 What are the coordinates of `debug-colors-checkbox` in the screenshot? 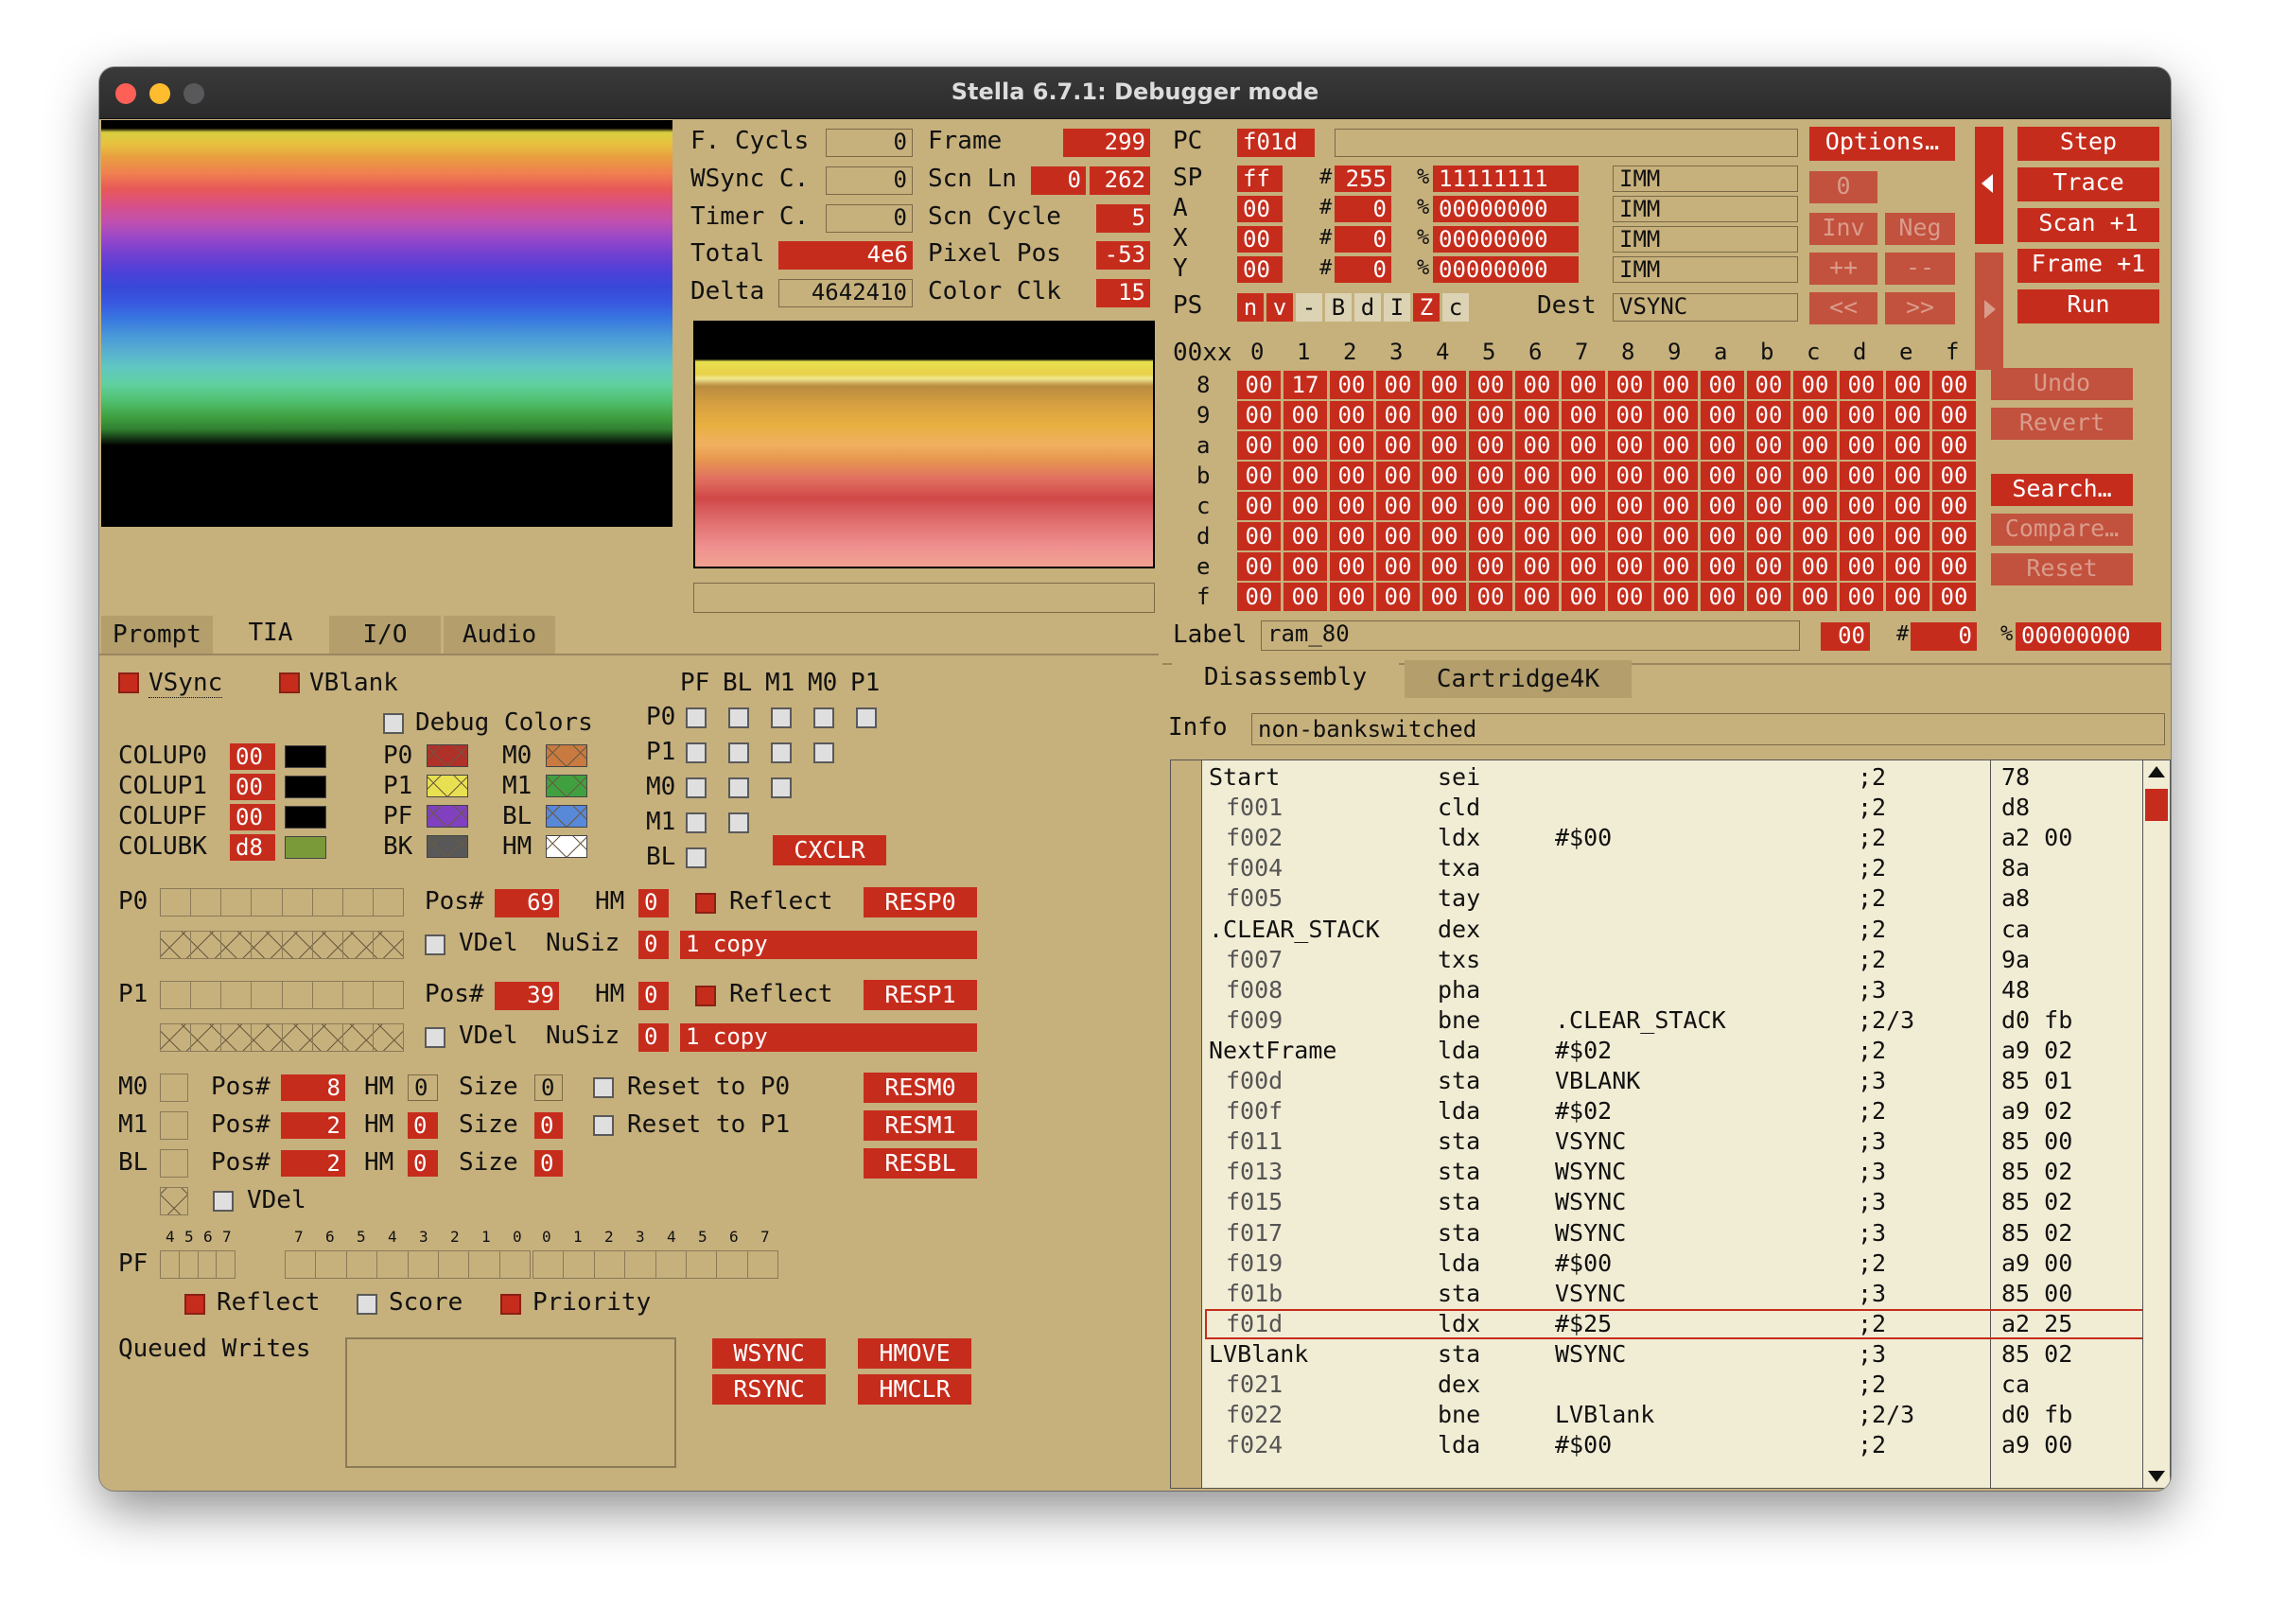 It's located at (393, 724).